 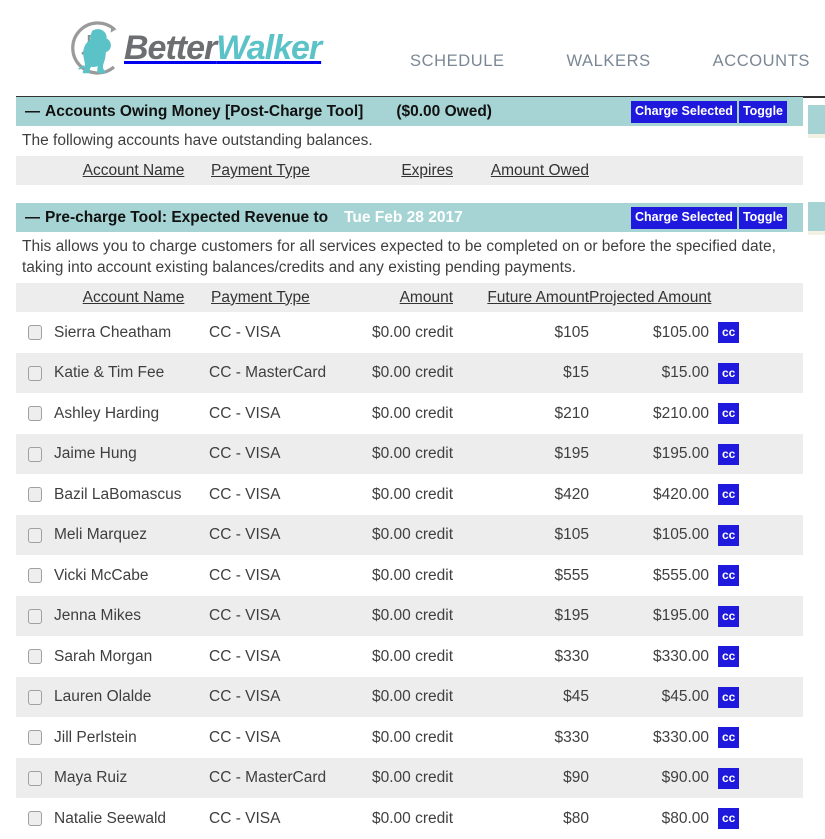 I want to click on row-future-amount: $195, so click(x=534, y=454).